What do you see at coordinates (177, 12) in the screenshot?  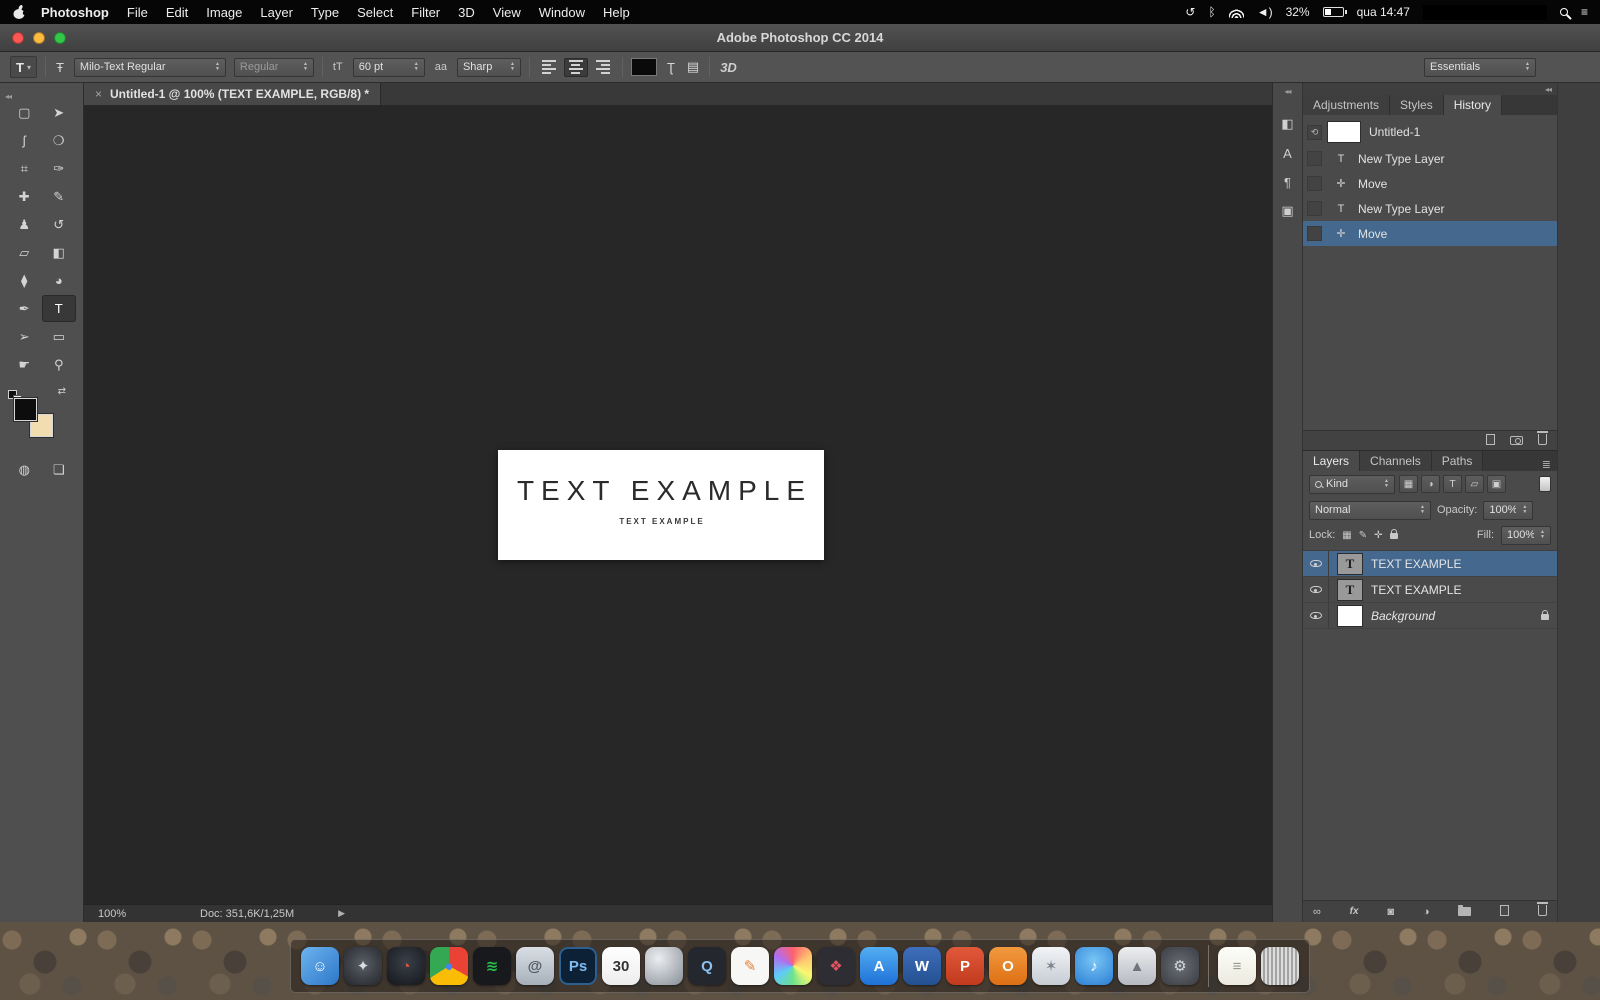 I see `edit: Edit` at bounding box center [177, 12].